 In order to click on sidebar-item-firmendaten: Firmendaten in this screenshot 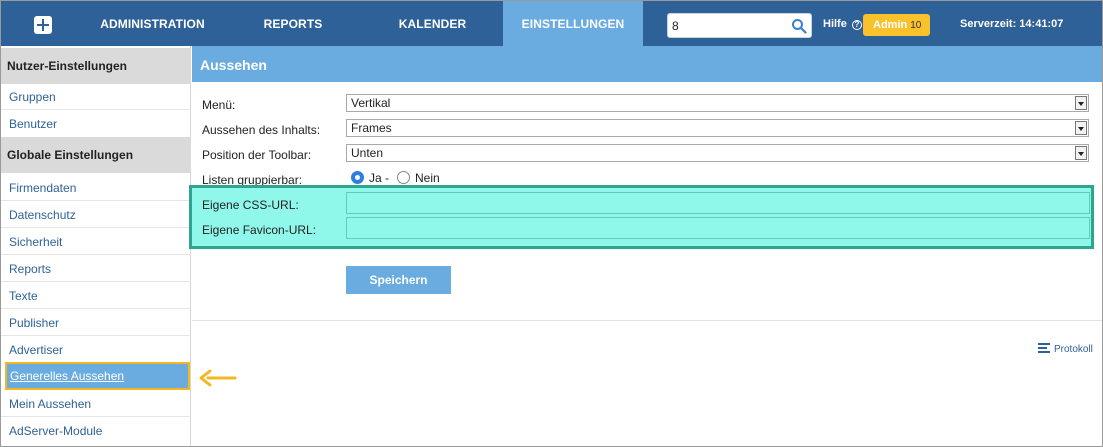, I will do `click(42, 188)`.